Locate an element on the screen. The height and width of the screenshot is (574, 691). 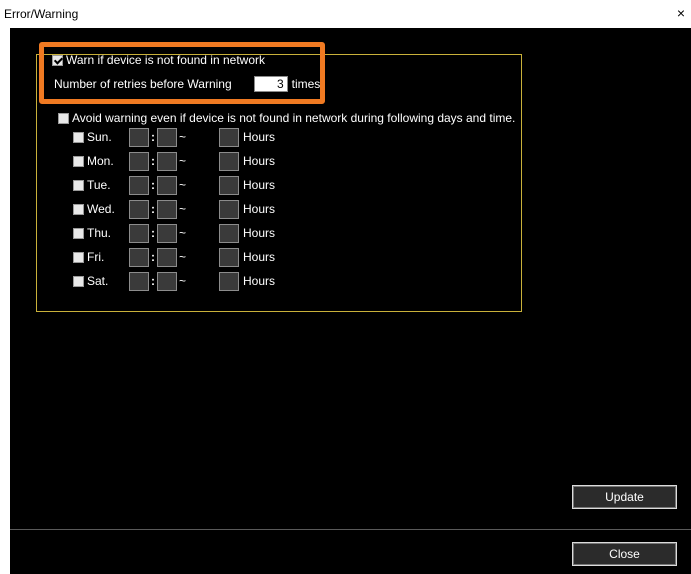
retries-row: Number of retries before Warning times is located at coordinates (187, 84).